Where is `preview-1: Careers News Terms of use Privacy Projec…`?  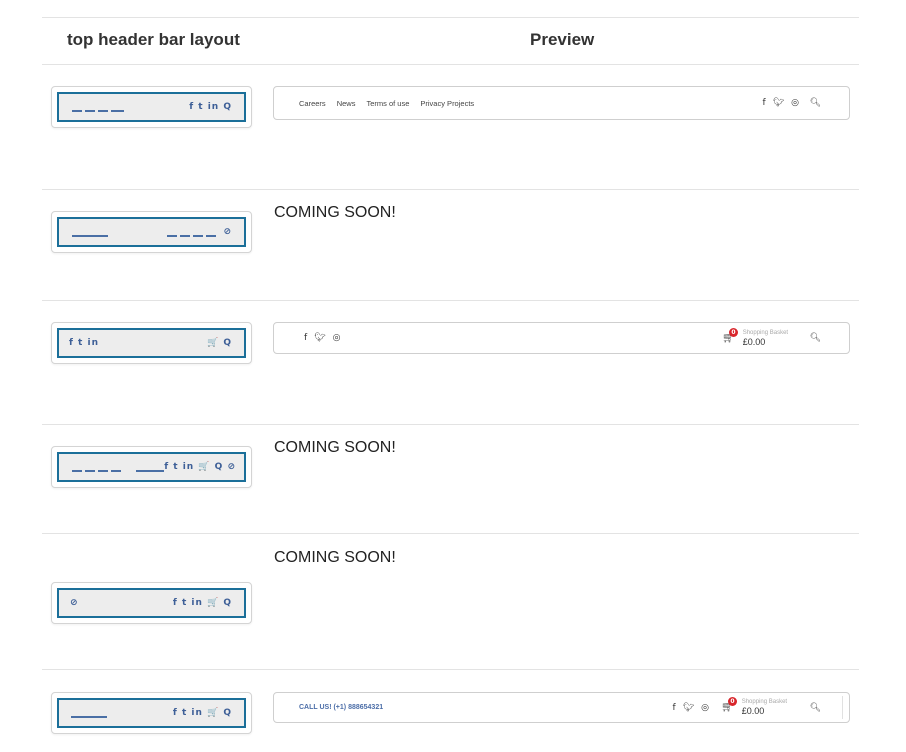 preview-1: Careers News Terms of use Privacy Projec… is located at coordinates (561, 103).